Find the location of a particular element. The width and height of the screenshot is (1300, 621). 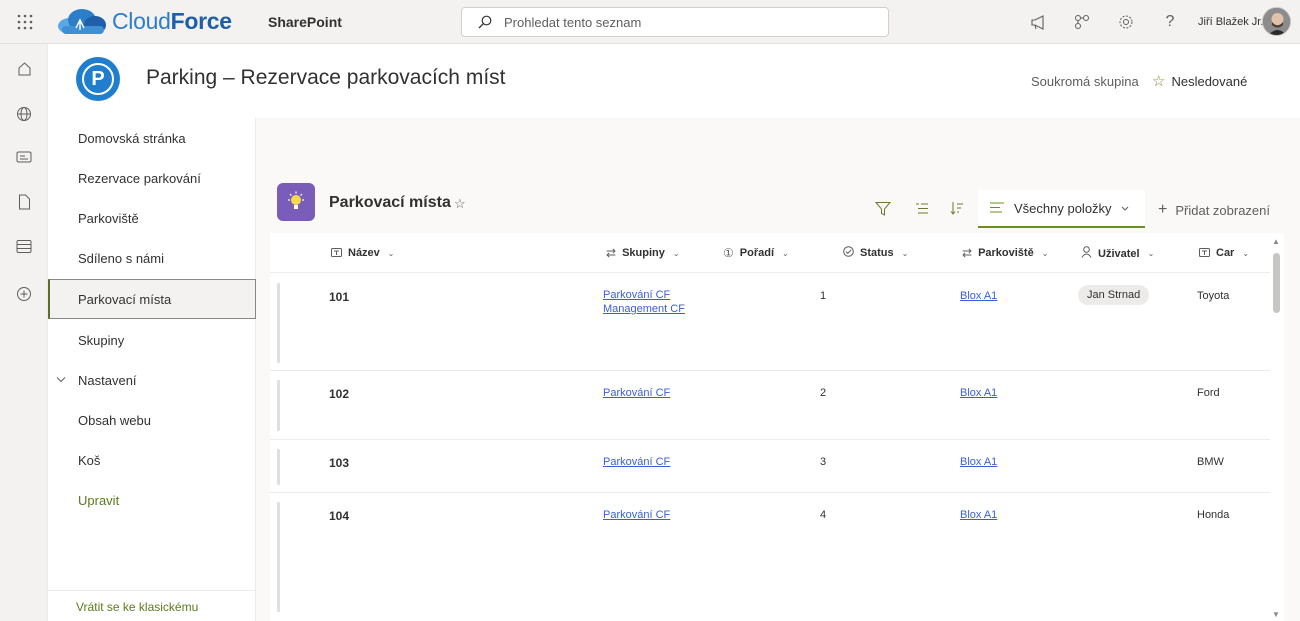

choice-icon is located at coordinates (848, 253).